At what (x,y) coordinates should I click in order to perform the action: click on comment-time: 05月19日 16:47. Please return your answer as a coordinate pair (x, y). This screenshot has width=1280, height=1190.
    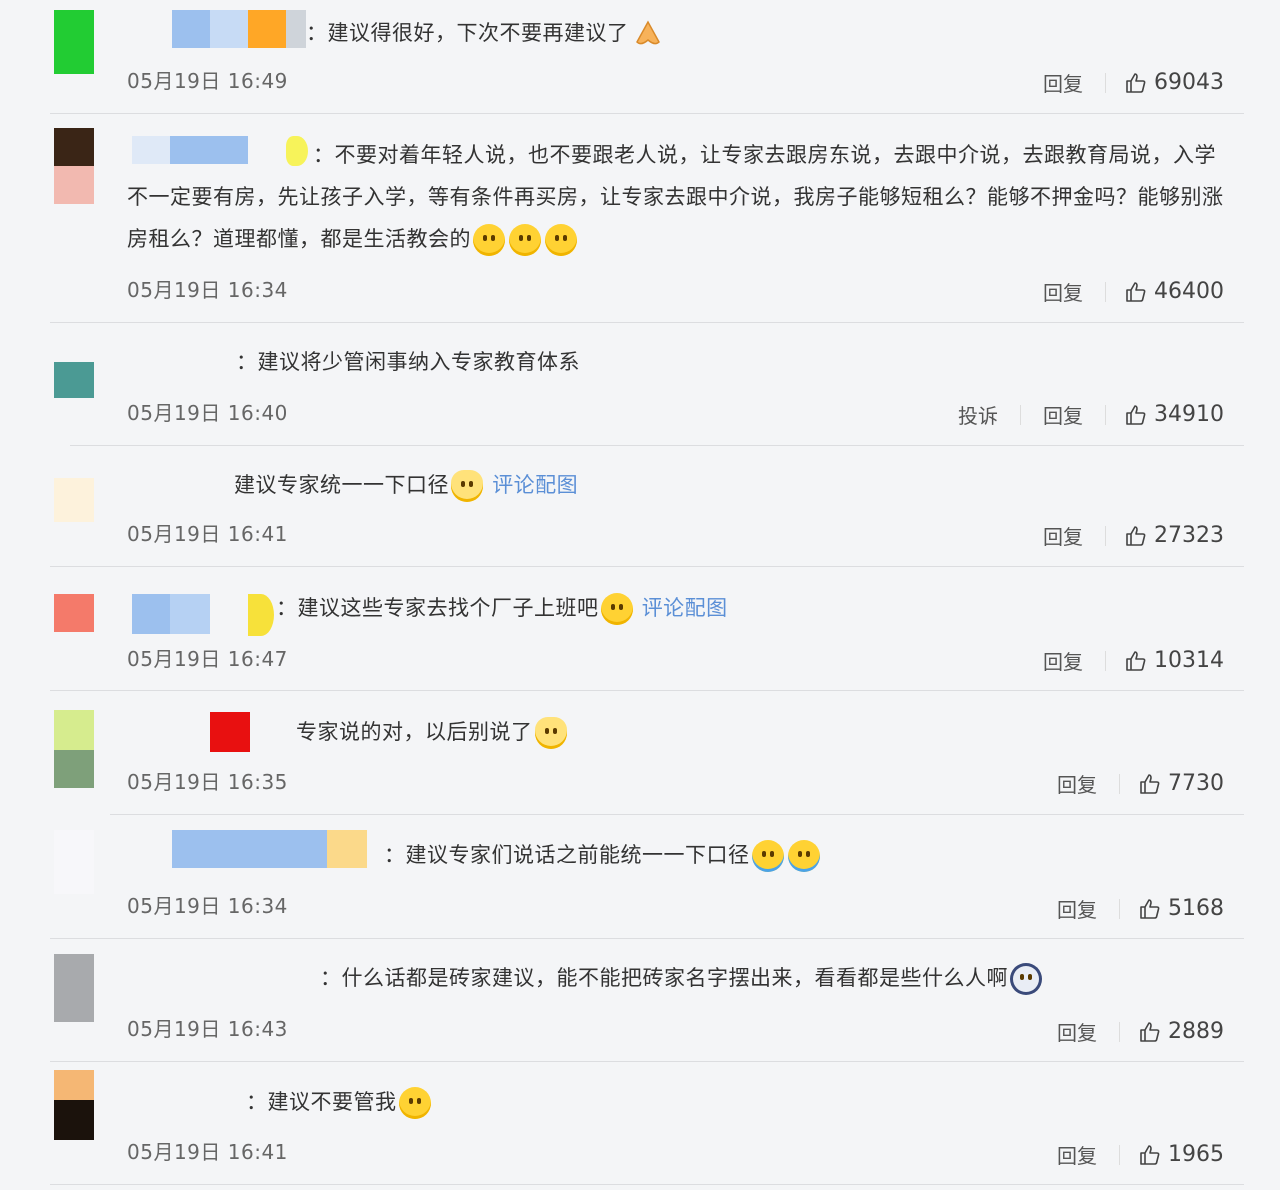
    Looking at the image, I should click on (207, 659).